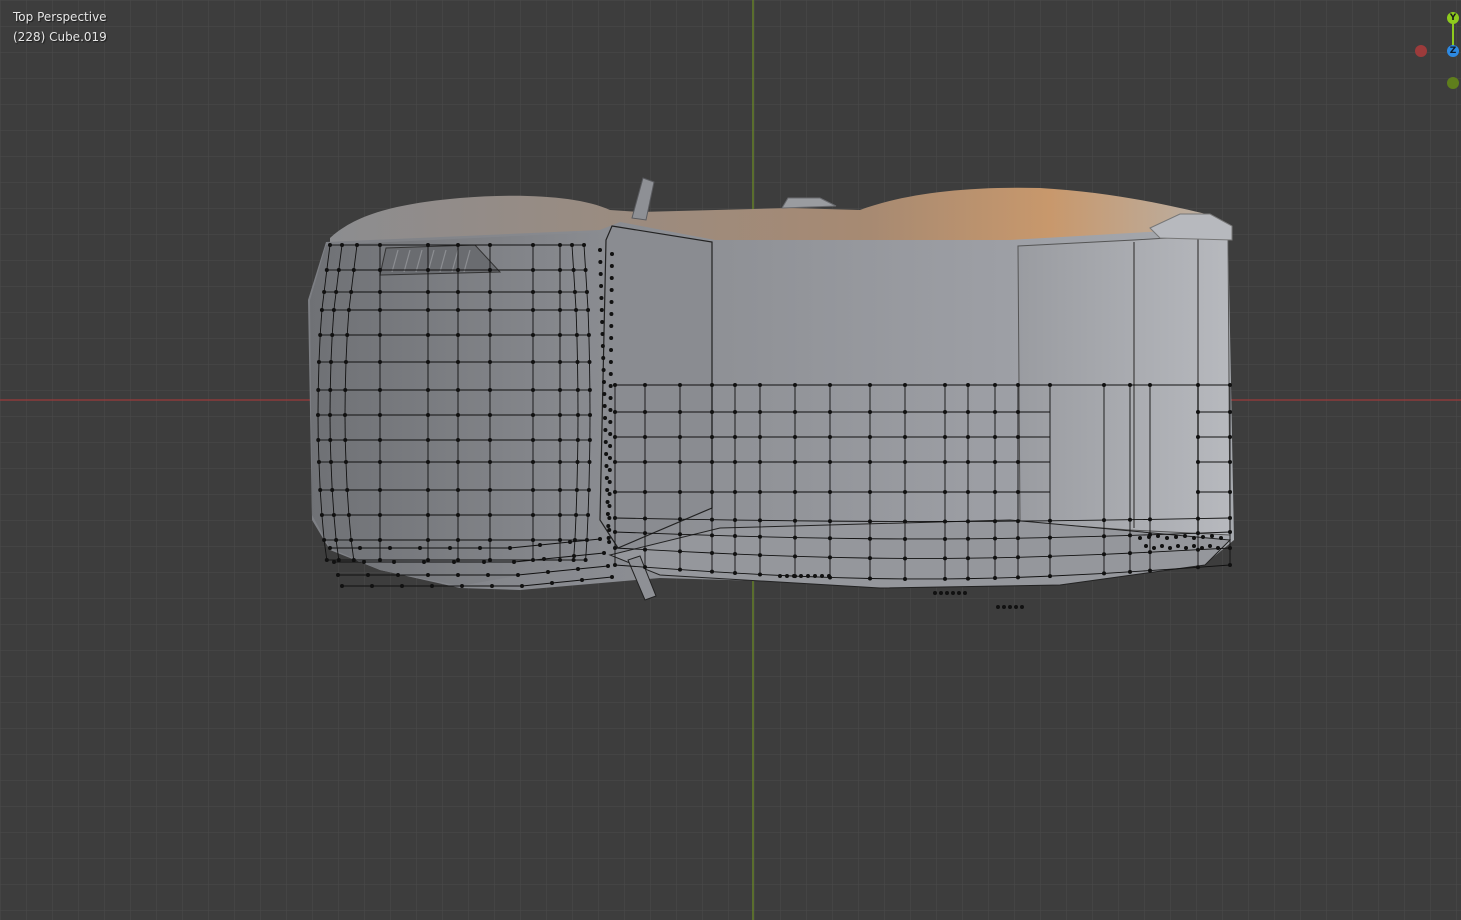 The image size is (1461, 920). I want to click on gizmo-x-negative-icon, so click(1421, 51).